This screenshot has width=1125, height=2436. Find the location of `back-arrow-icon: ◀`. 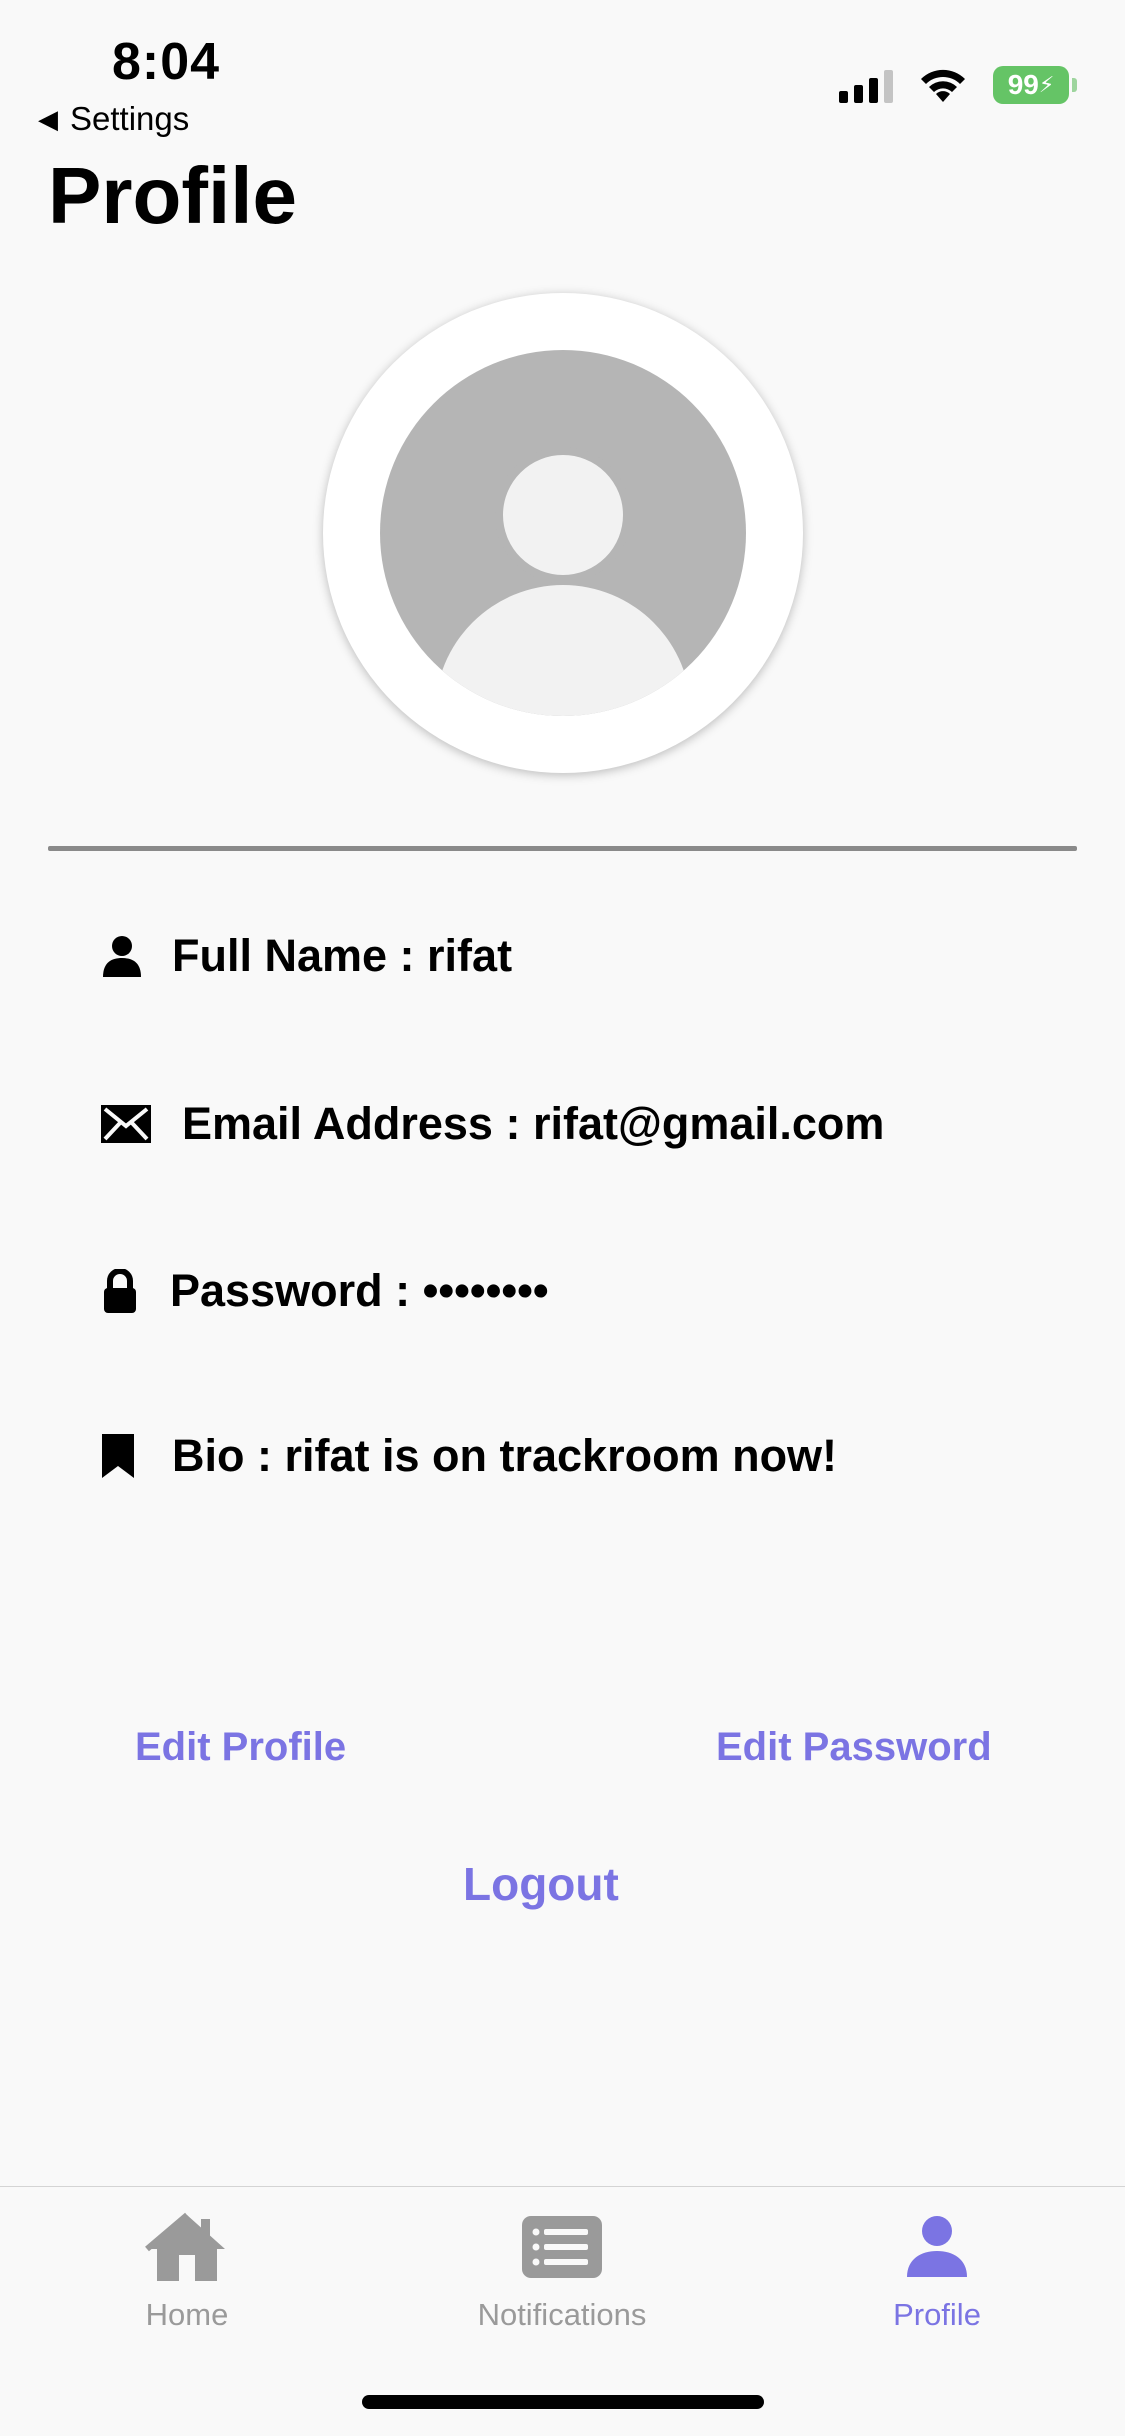

back-arrow-icon: ◀ is located at coordinates (48, 118).